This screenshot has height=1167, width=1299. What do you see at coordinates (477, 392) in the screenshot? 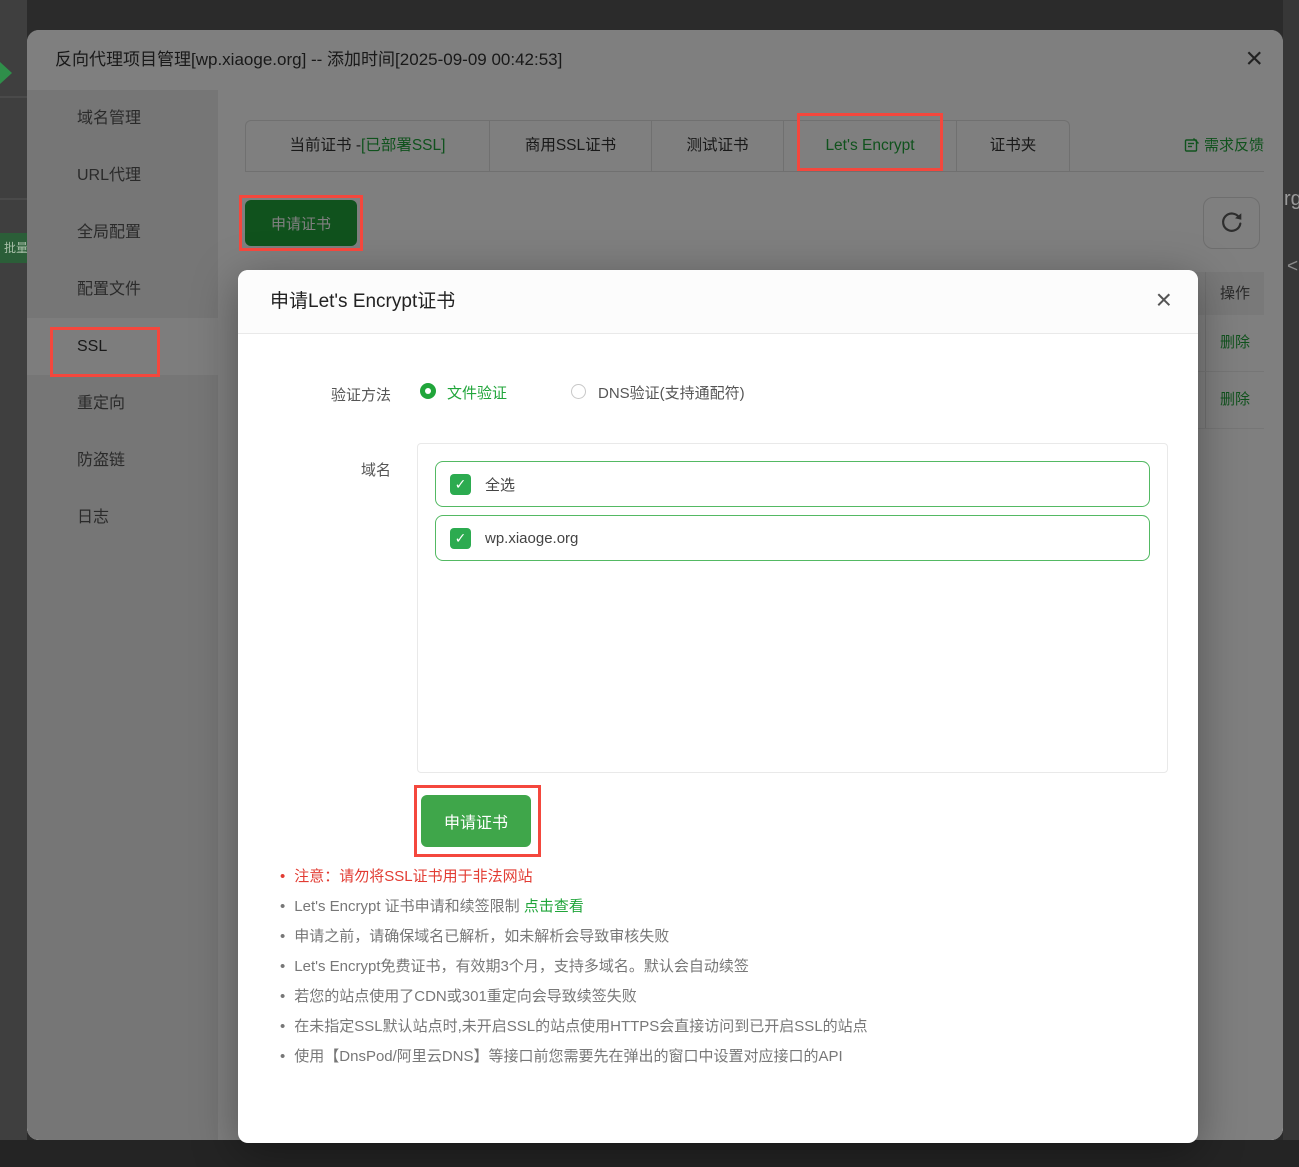
I see `radio-file-verify-label: 文件验证` at bounding box center [477, 392].